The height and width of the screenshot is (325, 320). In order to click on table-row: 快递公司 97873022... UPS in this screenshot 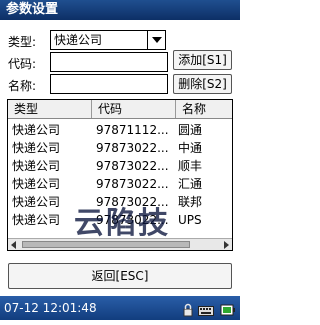, I will do `click(120, 220)`.